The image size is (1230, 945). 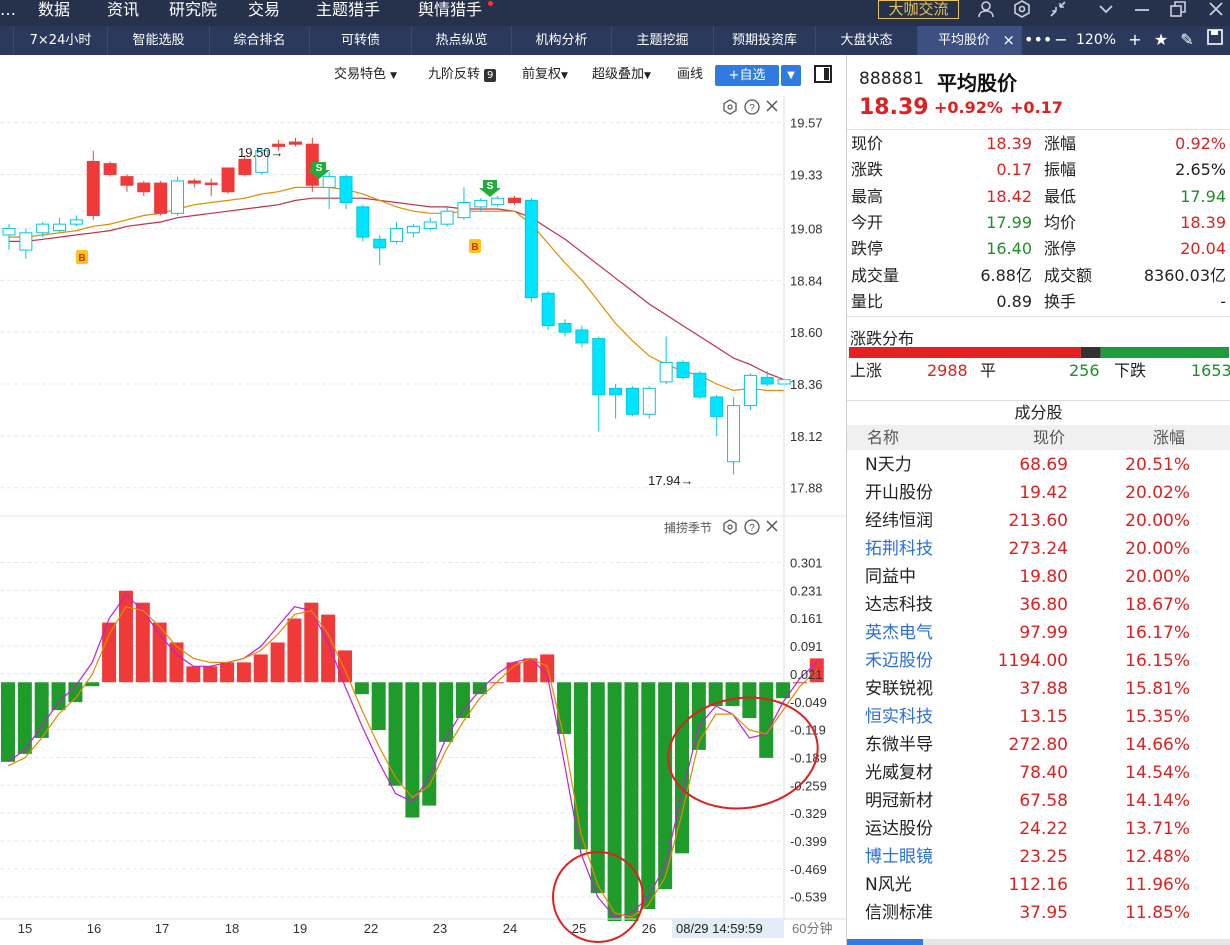 What do you see at coordinates (1038, 633) in the screenshot?
I see `component-row: 英杰电气 97.99 16.17%` at bounding box center [1038, 633].